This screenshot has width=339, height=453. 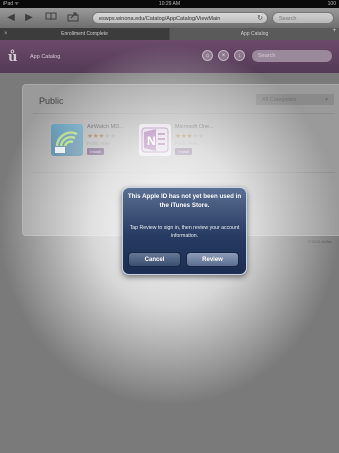 I want to click on forward-icon: ▶, so click(x=29, y=18).